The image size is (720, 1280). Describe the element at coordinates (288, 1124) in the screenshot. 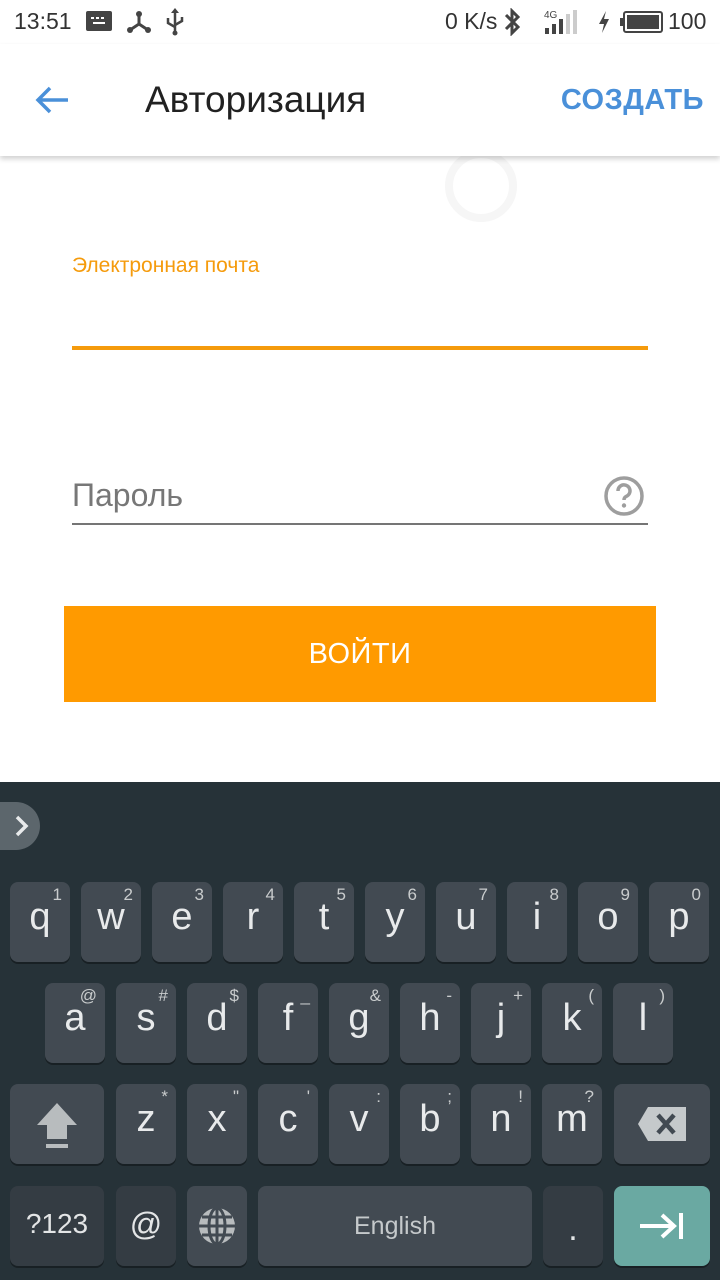

I see `key-c: c '` at that location.